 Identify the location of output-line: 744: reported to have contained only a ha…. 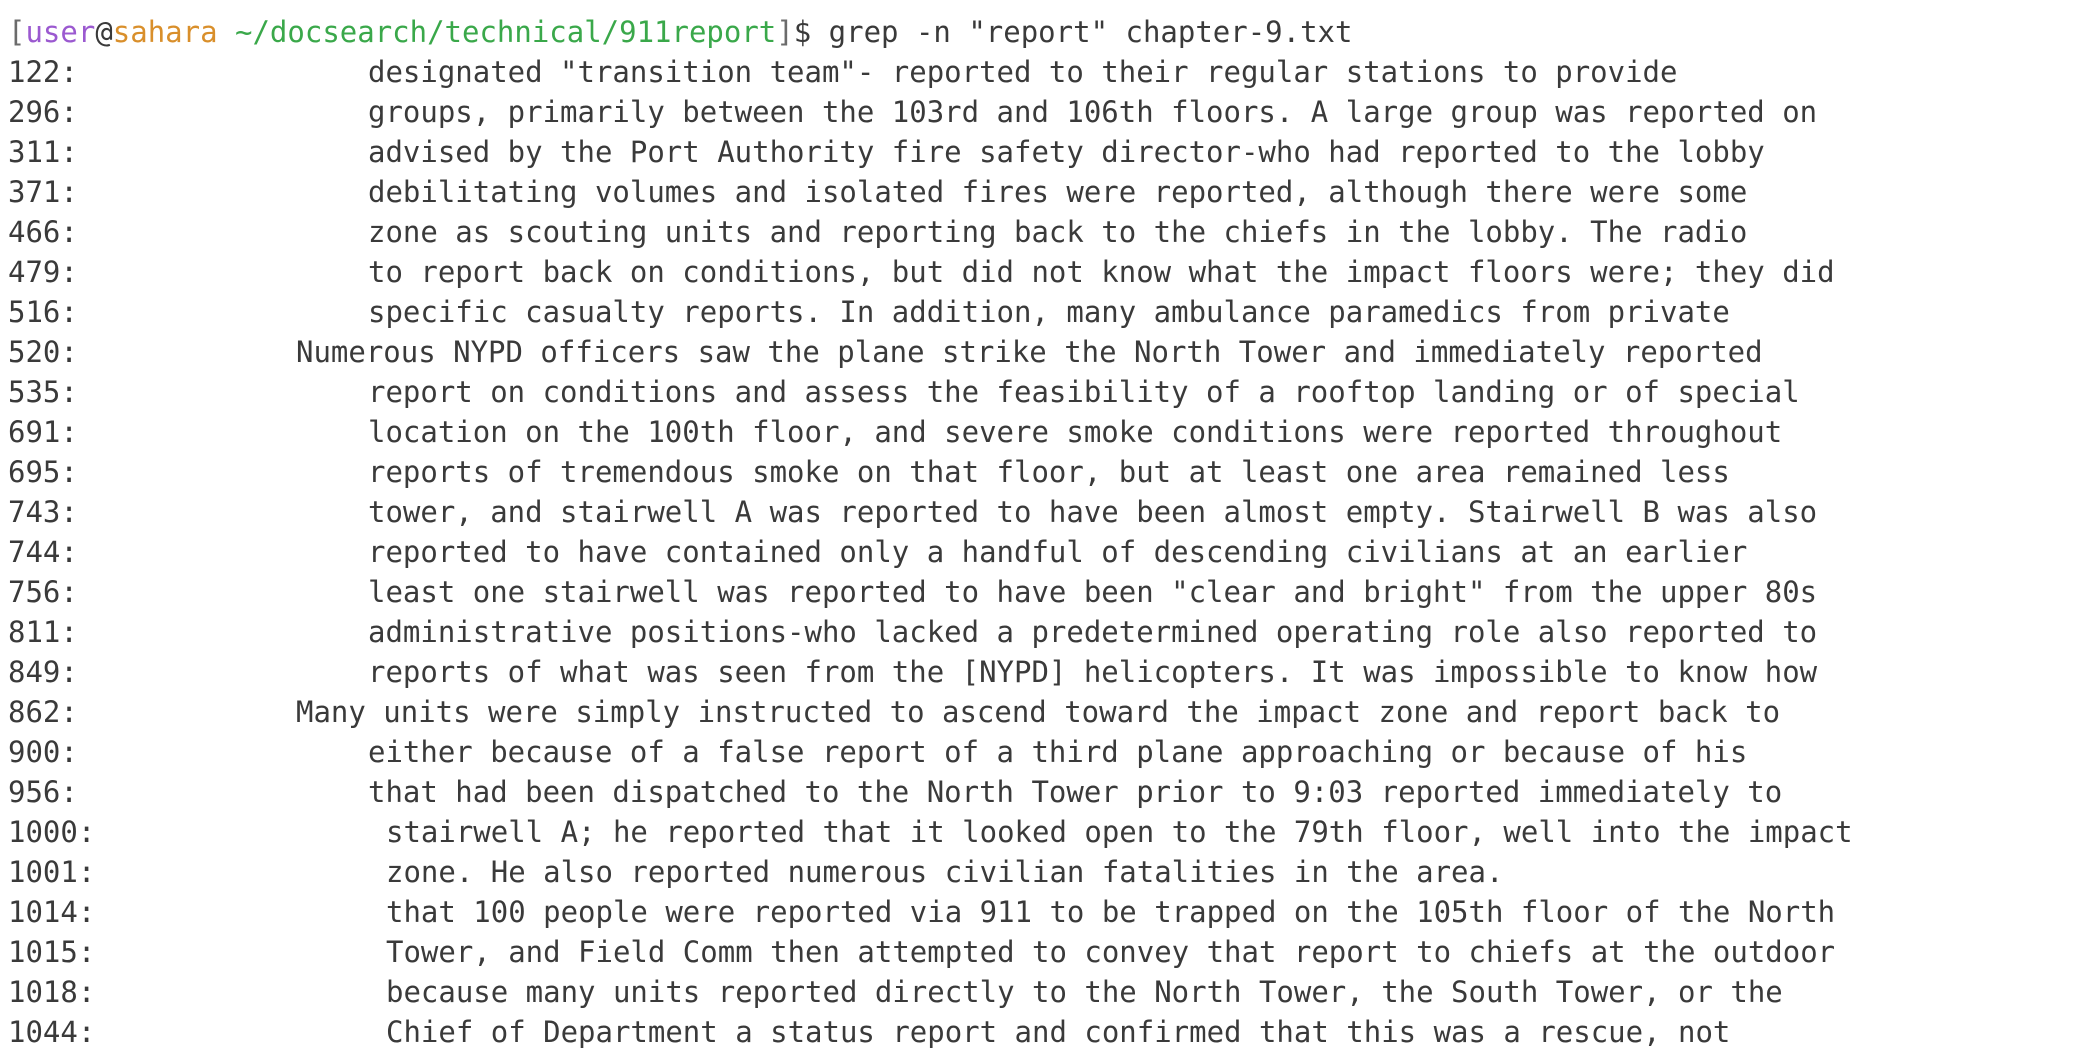
(1043, 552).